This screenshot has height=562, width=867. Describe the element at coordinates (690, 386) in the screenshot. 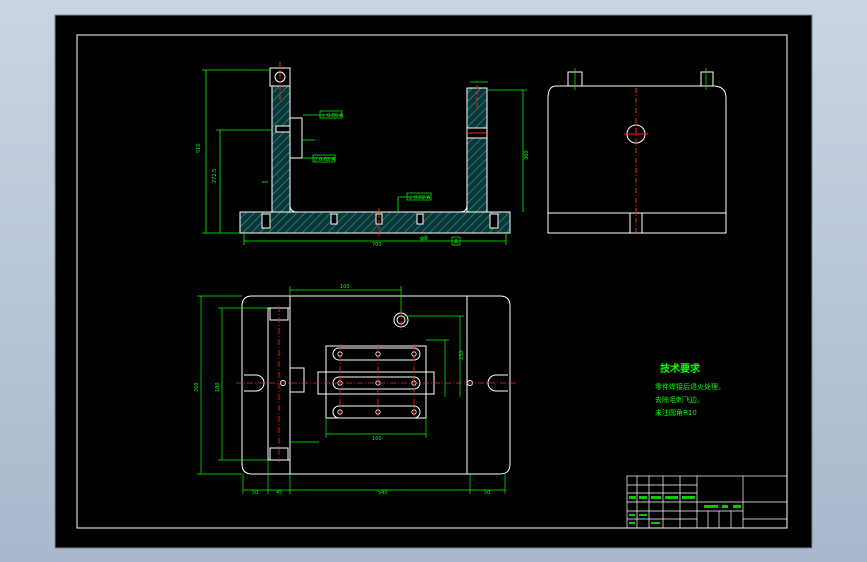

I see `tech-req-line-1: 零件焊接后退火处理。` at that location.